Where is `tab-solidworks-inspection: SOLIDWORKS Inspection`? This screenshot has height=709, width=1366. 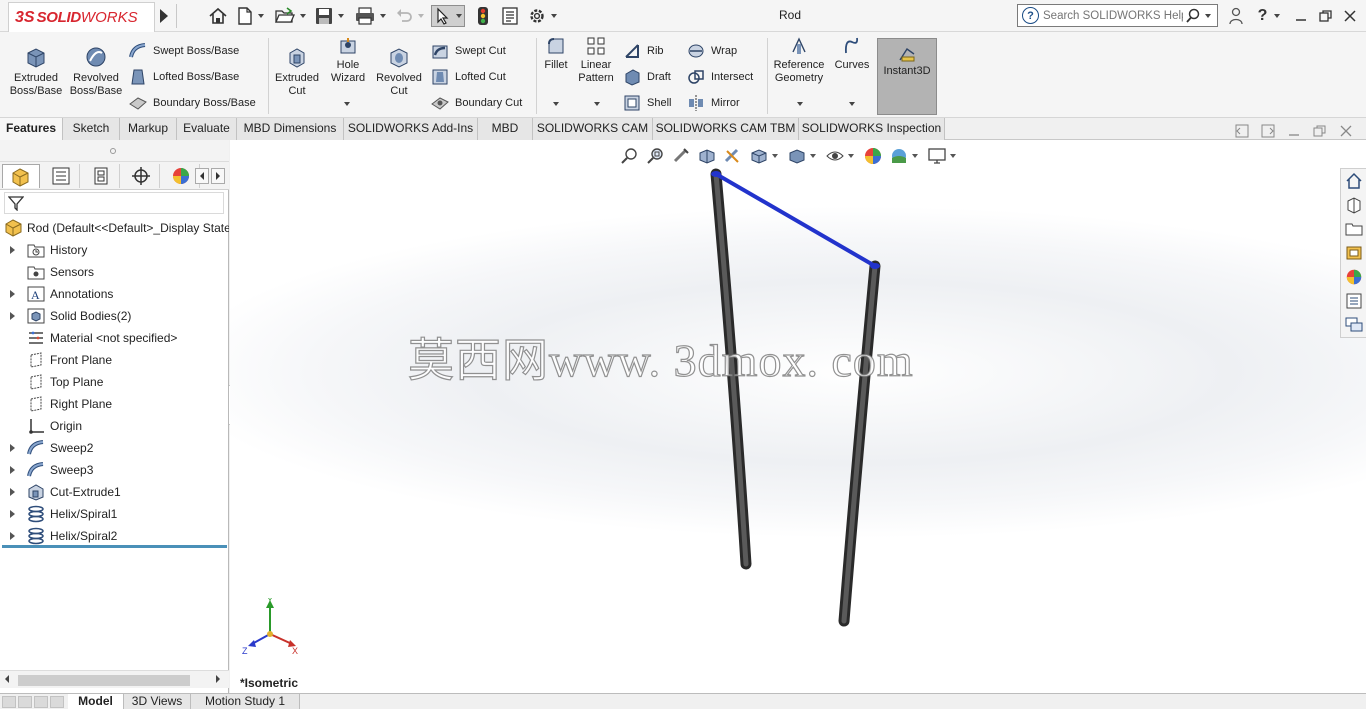
tab-solidworks-inspection: SOLIDWORKS Inspection is located at coordinates (872, 129).